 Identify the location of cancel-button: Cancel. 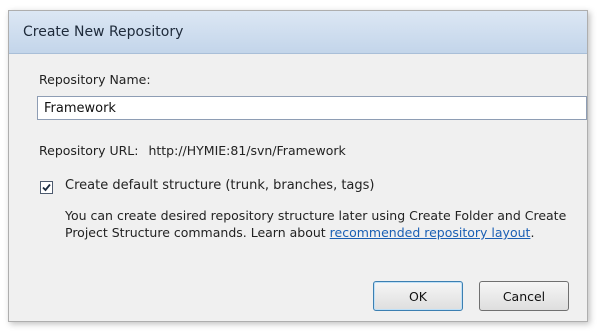
(524, 296).